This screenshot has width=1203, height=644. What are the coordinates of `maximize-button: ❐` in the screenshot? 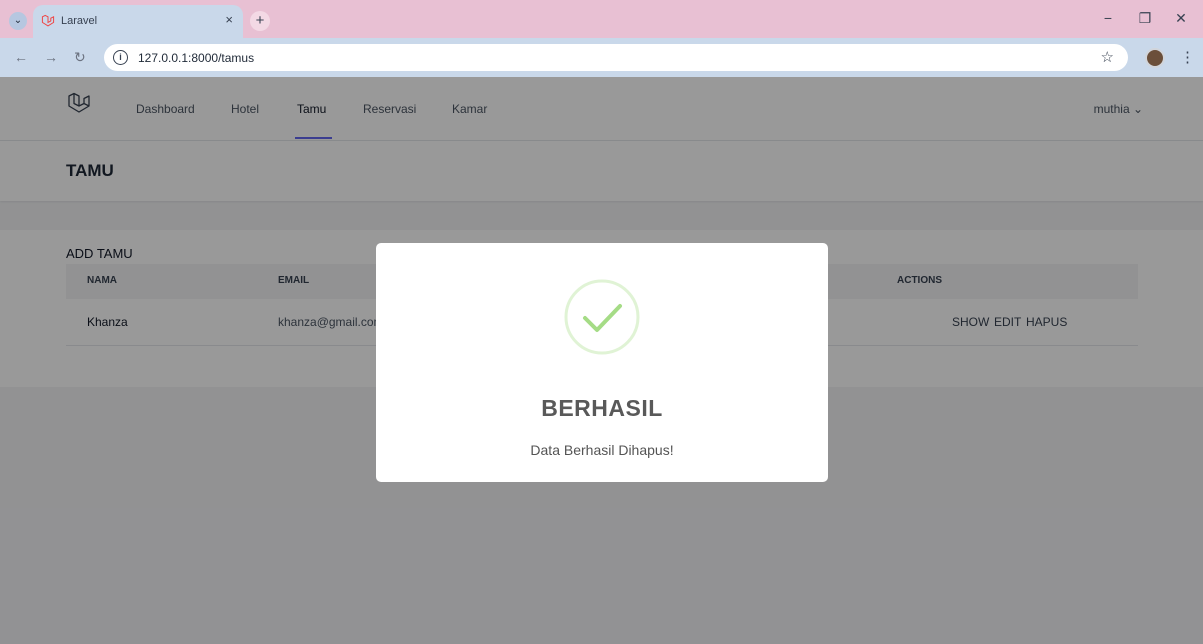 It's located at (1145, 18).